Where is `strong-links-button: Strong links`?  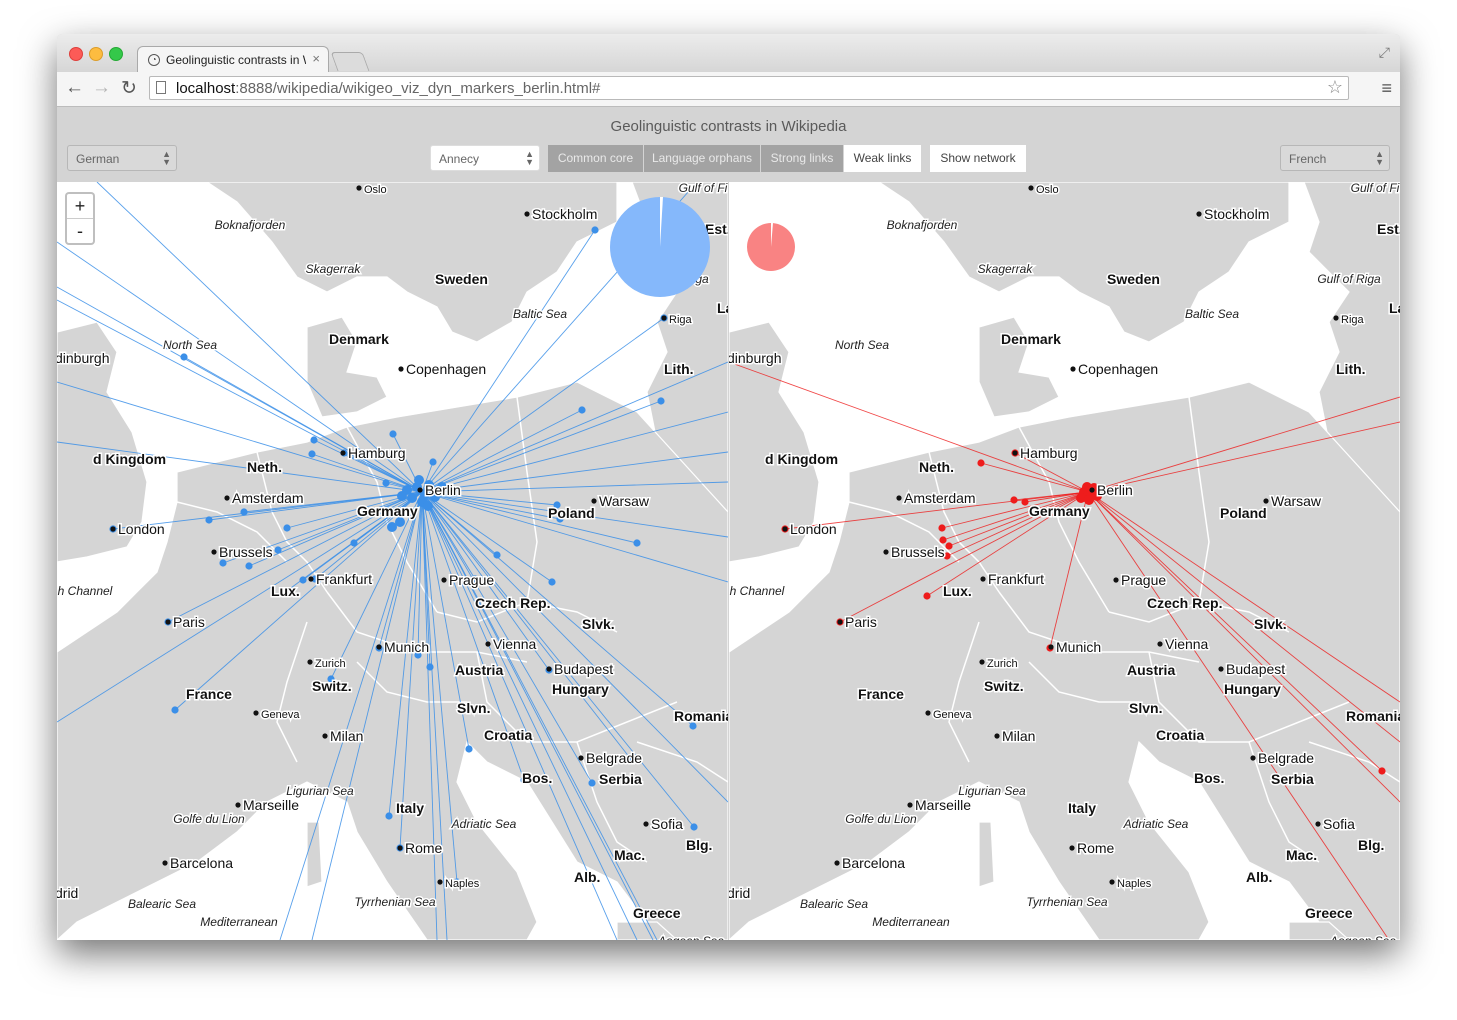
strong-links-button: Strong links is located at coordinates (802, 158).